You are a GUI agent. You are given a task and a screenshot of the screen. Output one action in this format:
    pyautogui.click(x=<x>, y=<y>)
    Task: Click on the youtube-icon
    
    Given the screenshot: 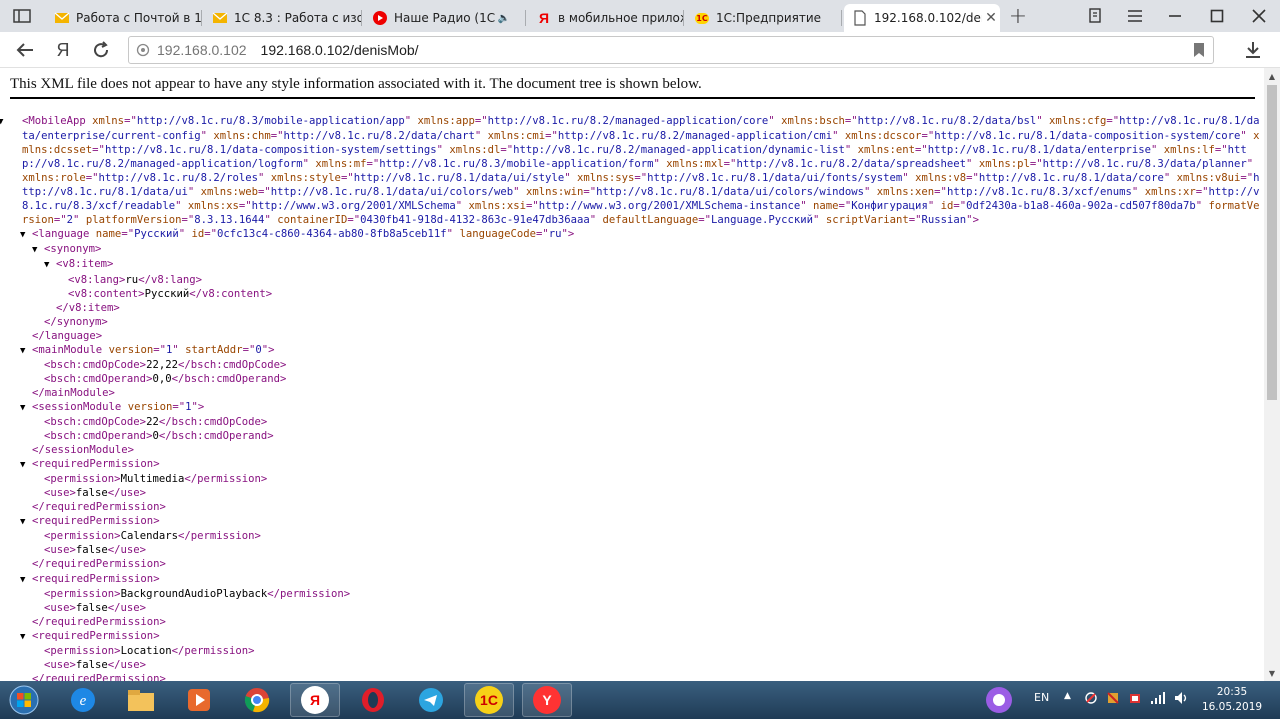 What is the action you would take?
    pyautogui.click(x=380, y=18)
    